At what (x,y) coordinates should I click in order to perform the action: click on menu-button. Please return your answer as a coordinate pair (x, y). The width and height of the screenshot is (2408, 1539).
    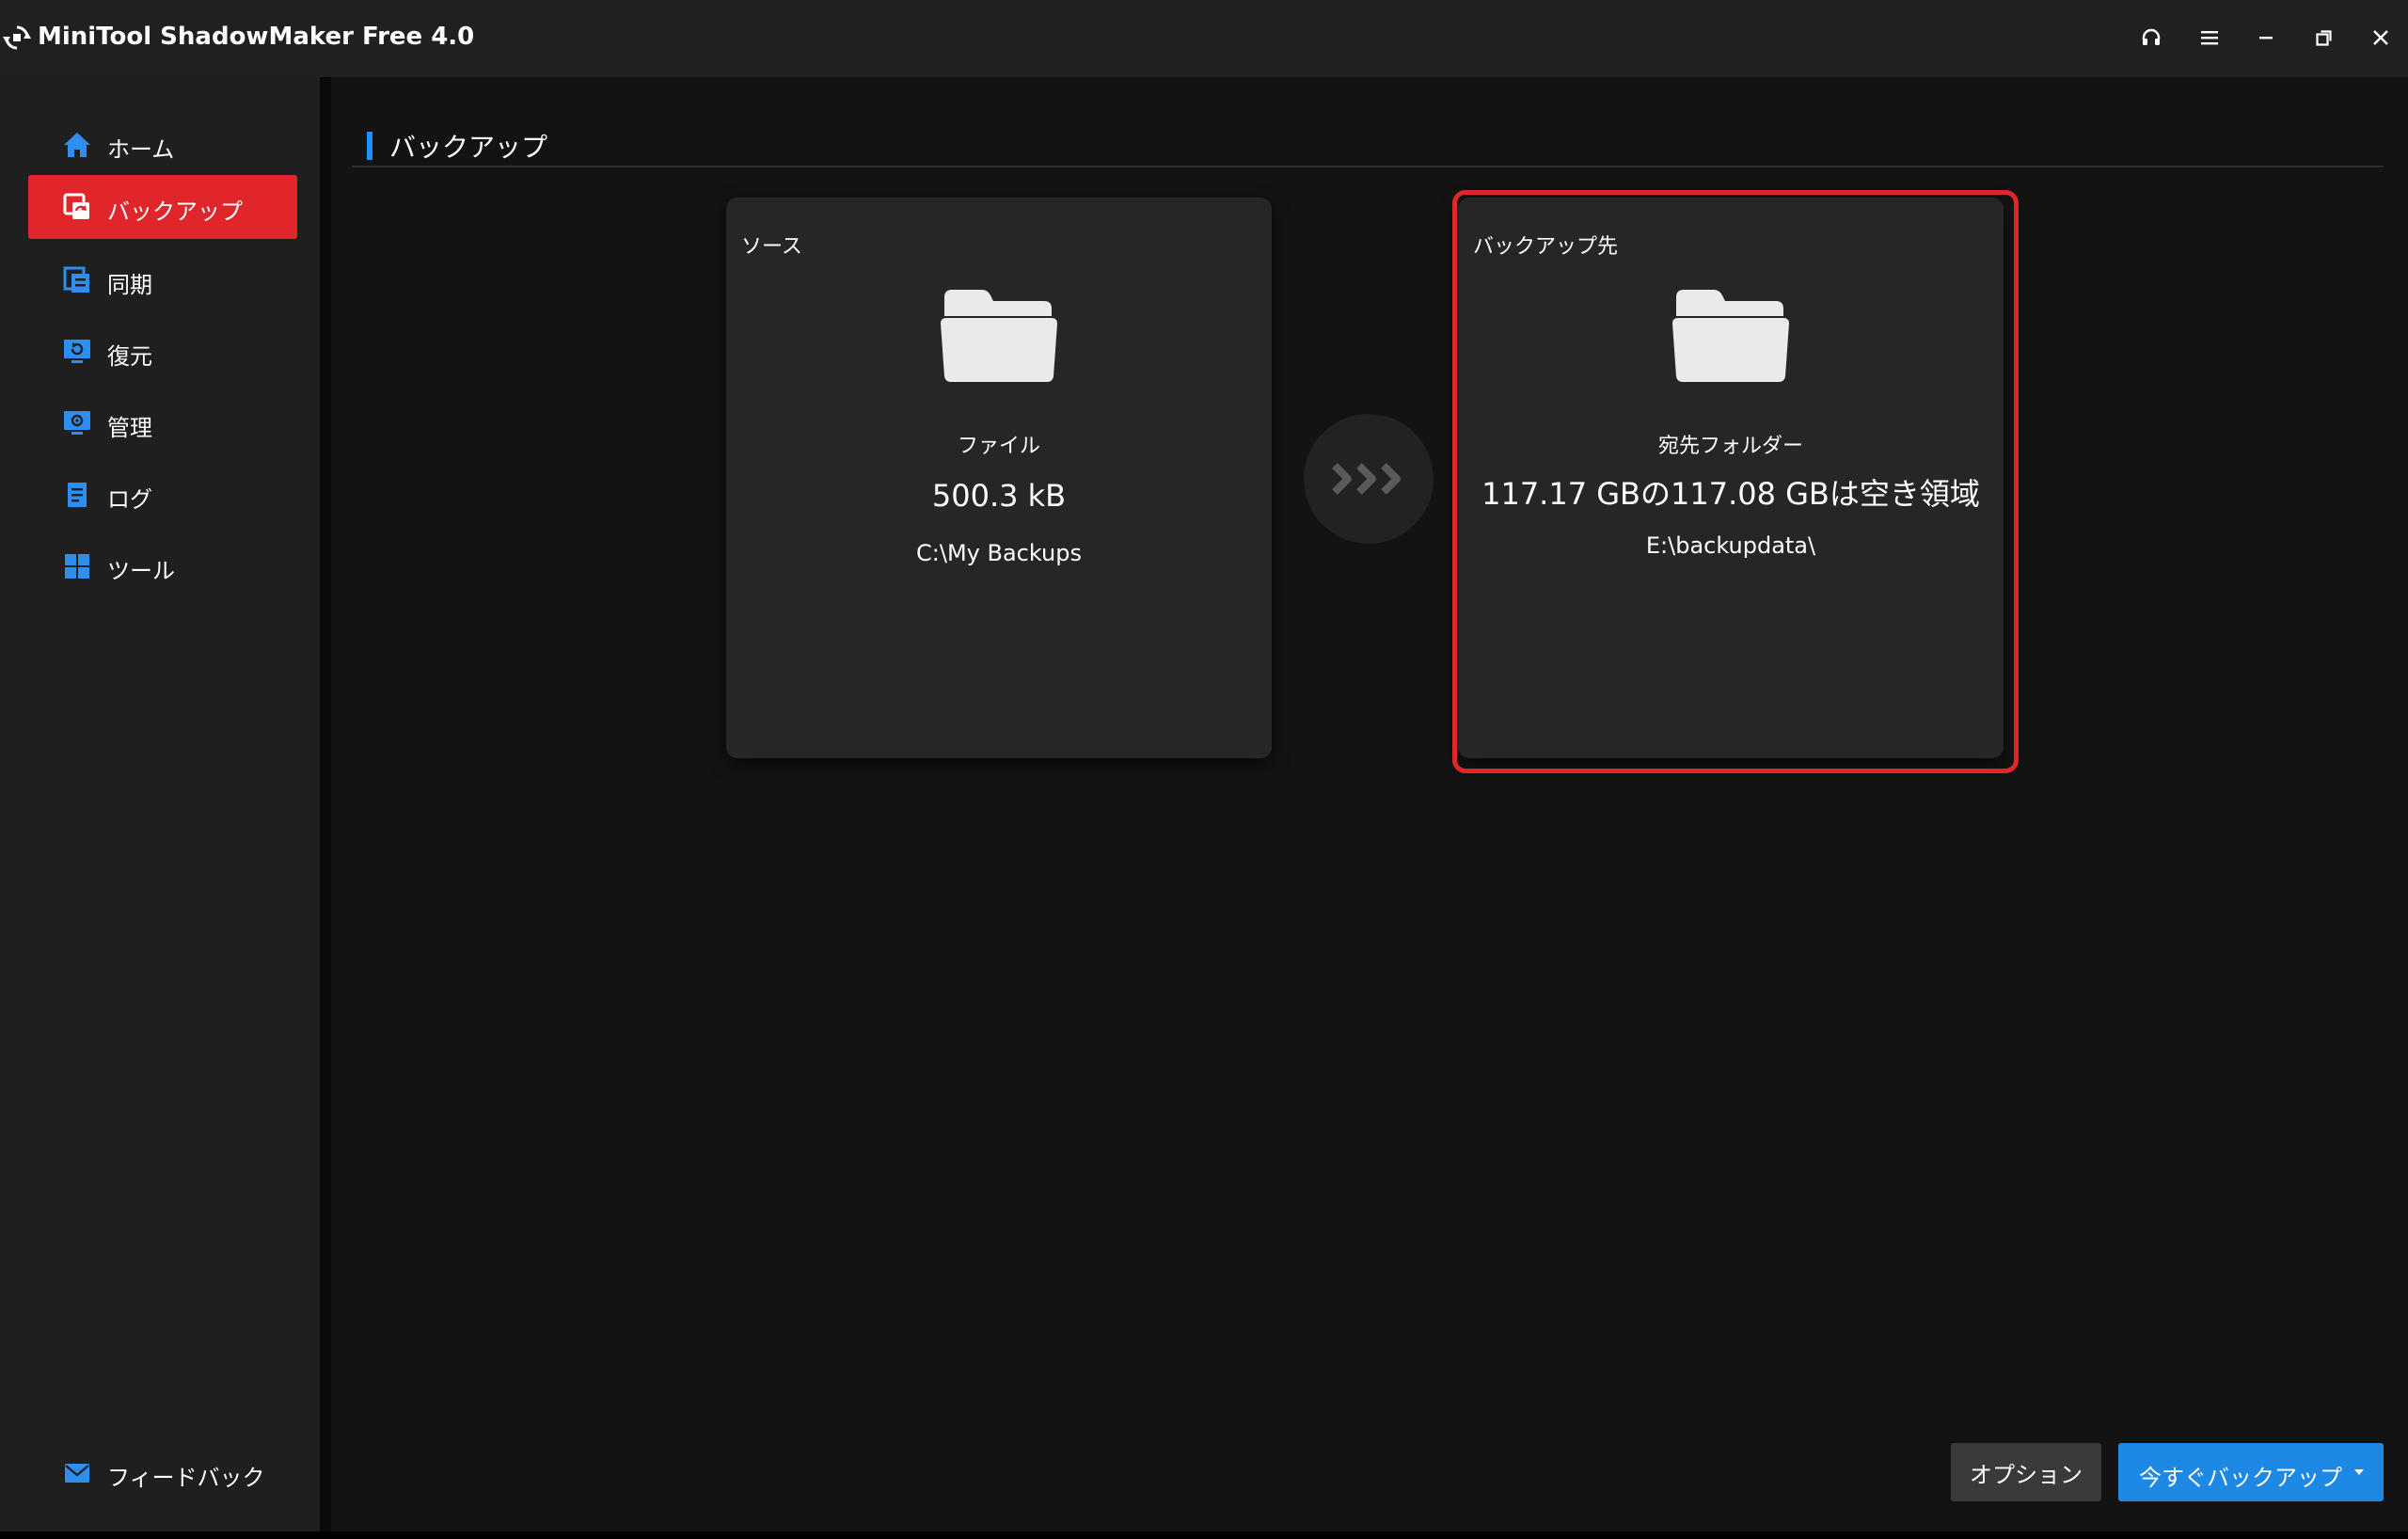
    Looking at the image, I should click on (2210, 37).